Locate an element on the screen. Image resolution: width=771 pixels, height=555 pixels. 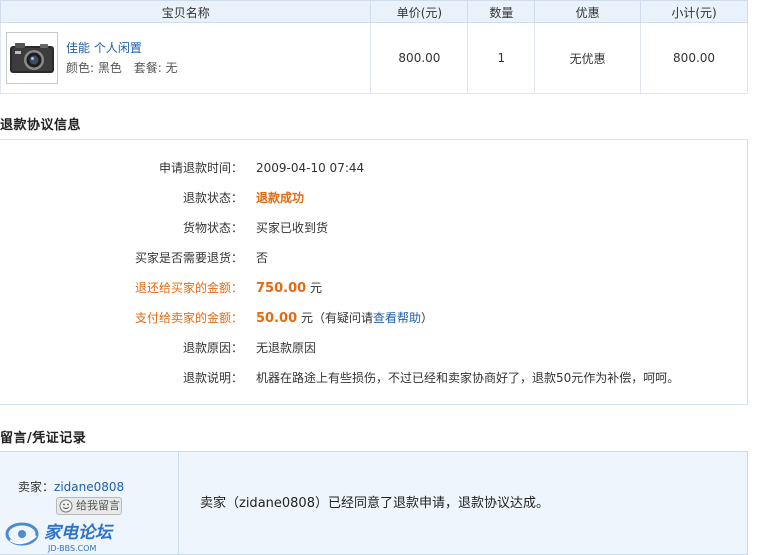
refund-reason-label: 退款原因： is located at coordinates (212, 348).